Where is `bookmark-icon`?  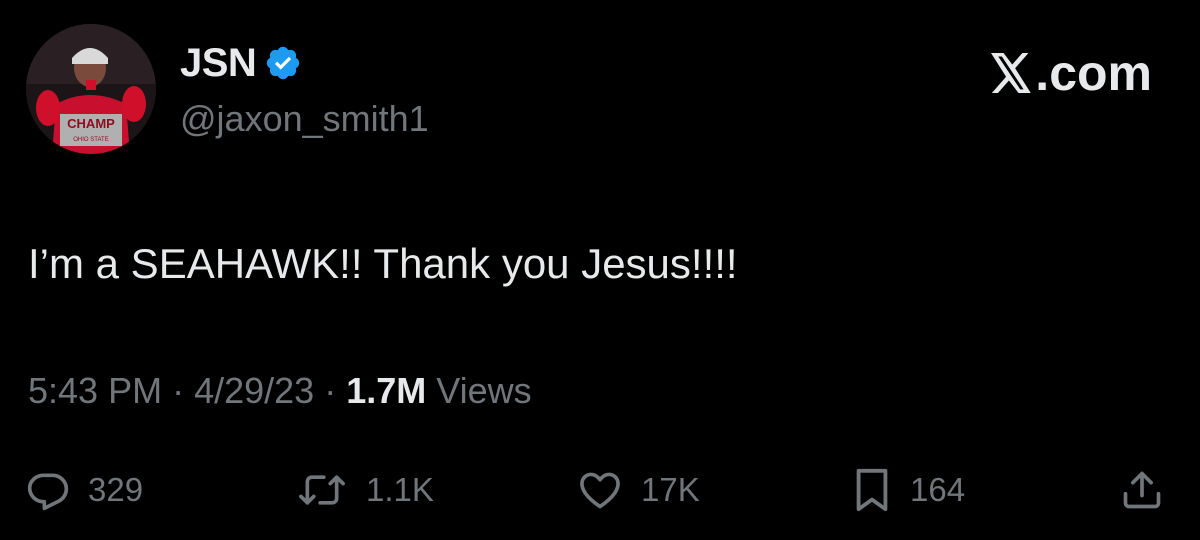 bookmark-icon is located at coordinates (872, 490).